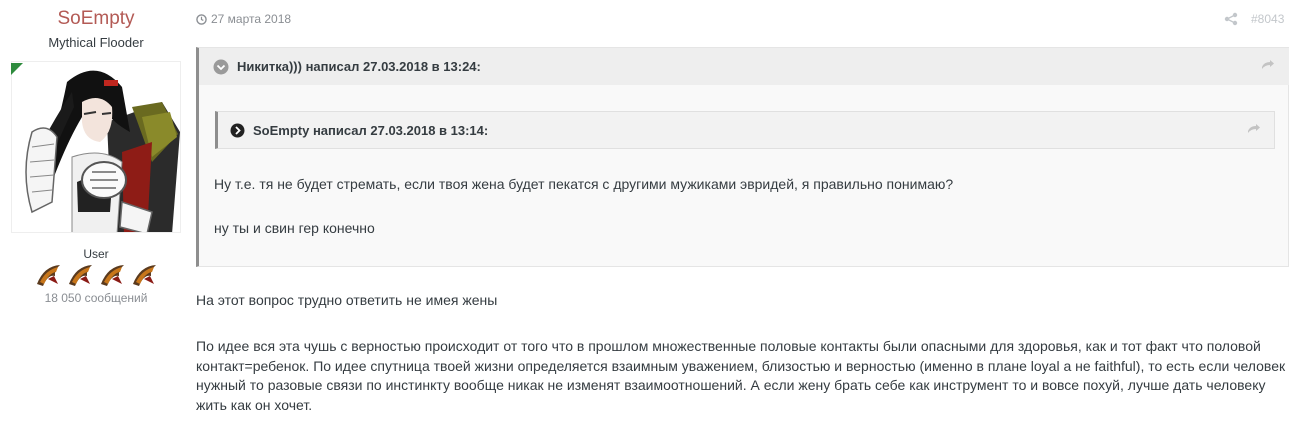  I want to click on online-indicator, so click(17, 69).